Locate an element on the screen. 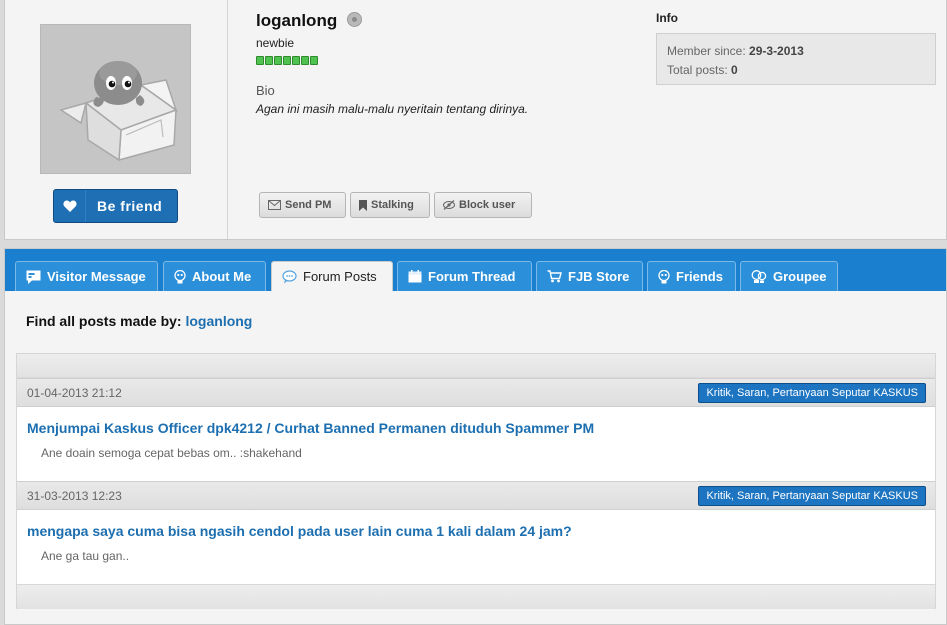 The width and height of the screenshot is (947, 625). tab-label: Forum Thread is located at coordinates (472, 276).